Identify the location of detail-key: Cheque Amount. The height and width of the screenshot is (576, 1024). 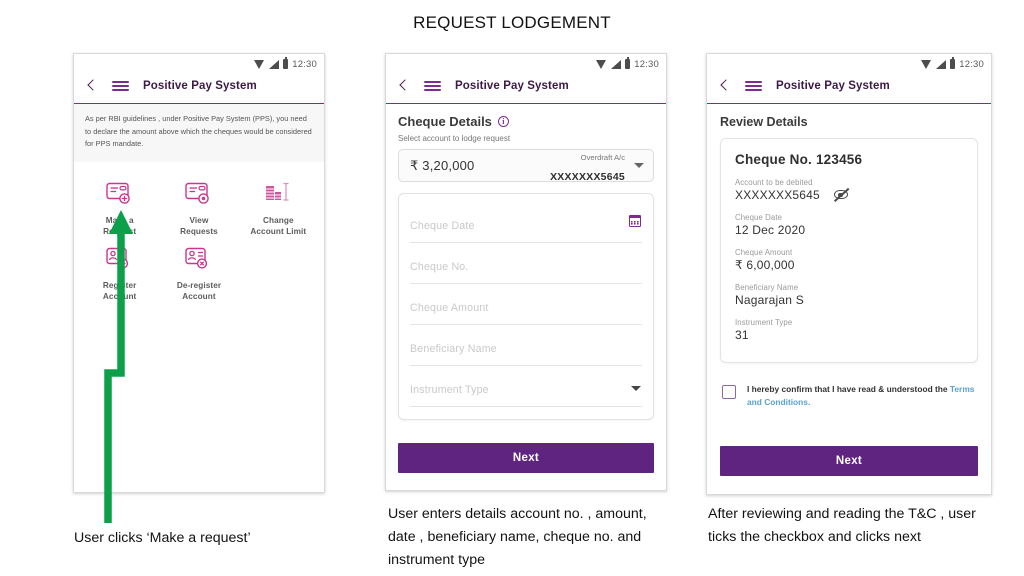
(764, 252).